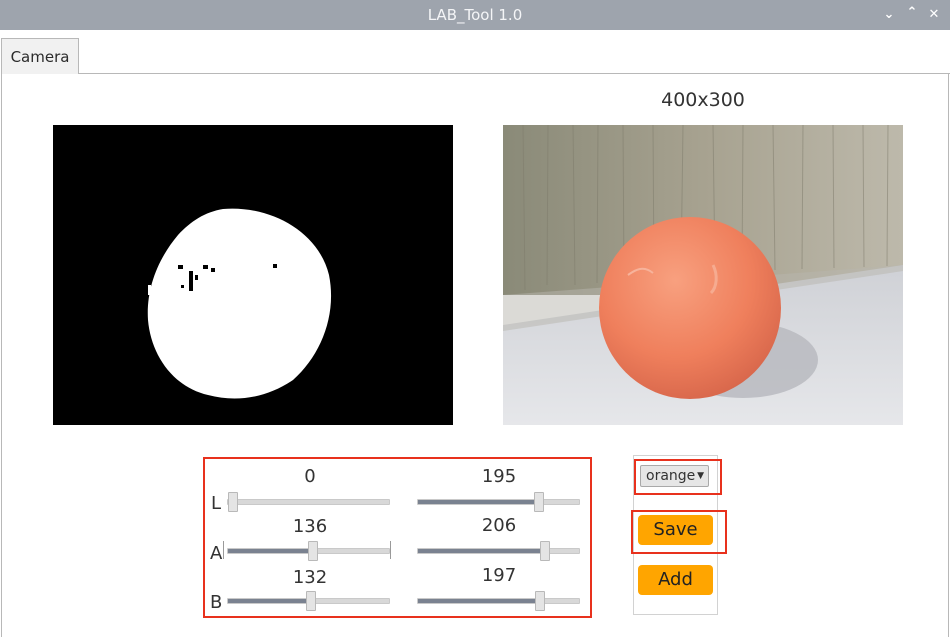 Image resolution: width=950 pixels, height=637 pixels. I want to click on add-button: Add, so click(675, 580).